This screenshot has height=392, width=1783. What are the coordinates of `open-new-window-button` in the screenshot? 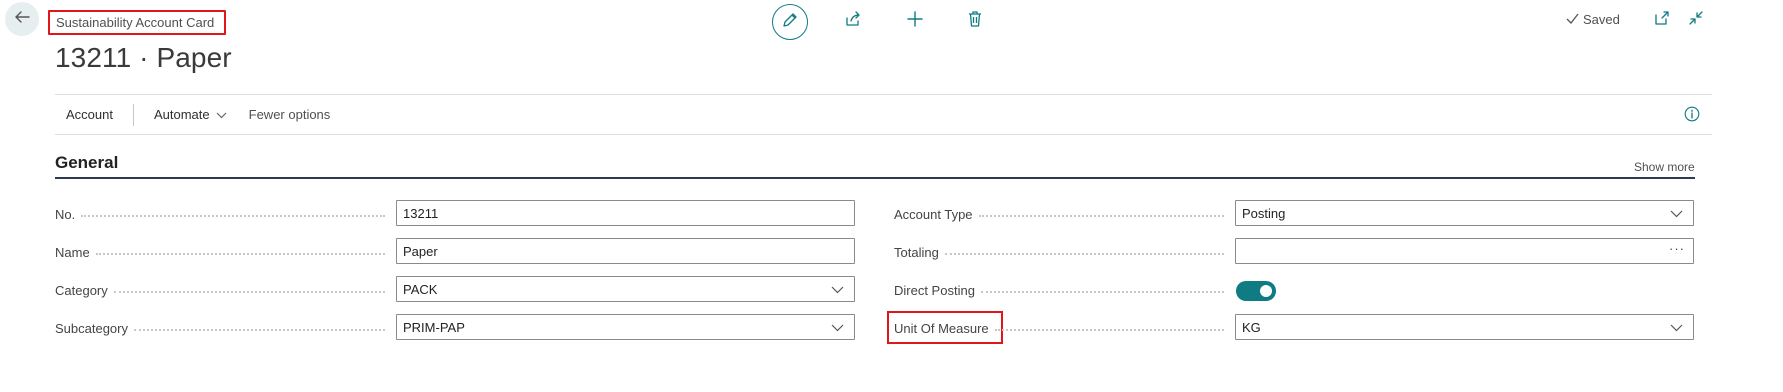 It's located at (1662, 20).